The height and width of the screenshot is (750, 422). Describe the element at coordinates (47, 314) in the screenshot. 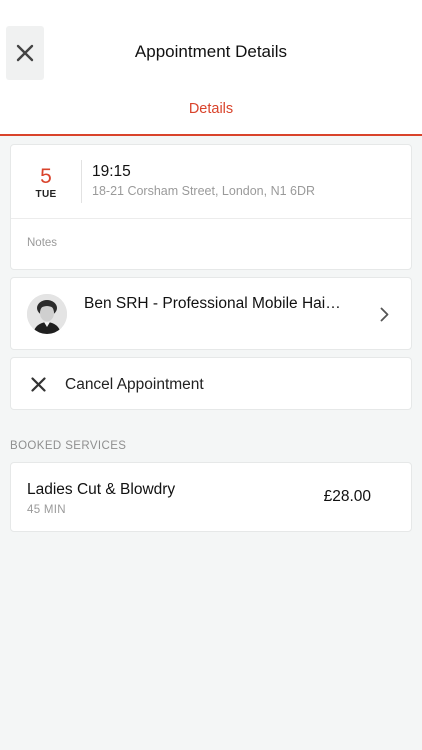

I see `avatar` at that location.